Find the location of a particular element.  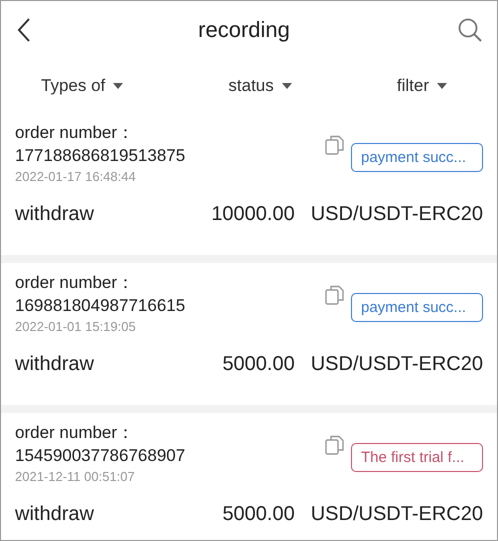

order-time: 2022-01-01 15:19:05 is located at coordinates (76, 327).